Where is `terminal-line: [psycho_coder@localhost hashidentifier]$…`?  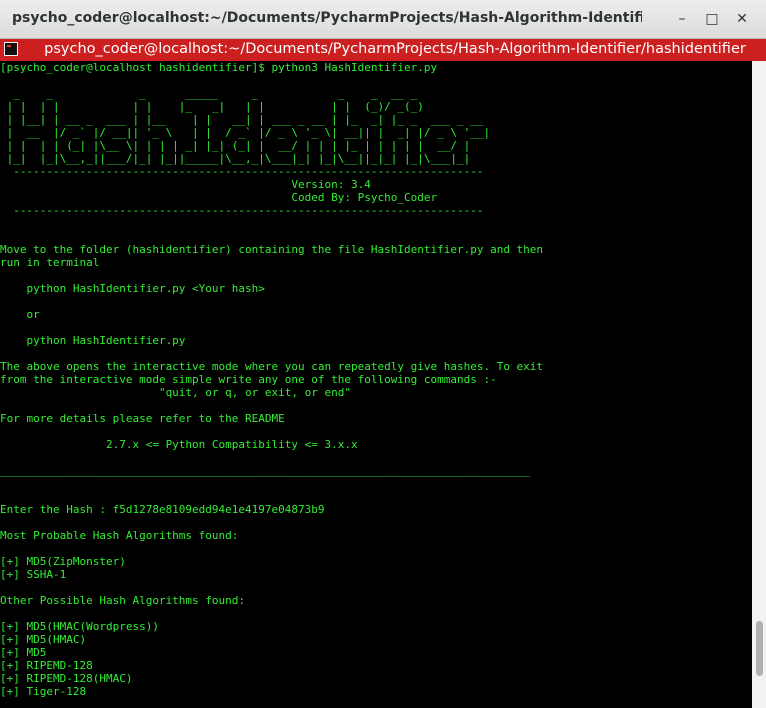
terminal-line: [psycho_coder@localhost hashidentifier]$… is located at coordinates (219, 67).